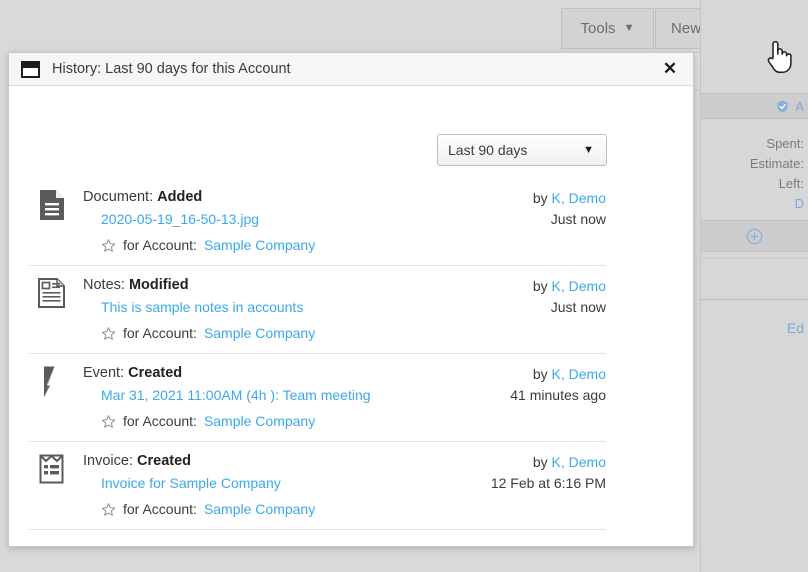 This screenshot has width=808, height=572. I want to click on panel-approval-header: A, so click(754, 106).